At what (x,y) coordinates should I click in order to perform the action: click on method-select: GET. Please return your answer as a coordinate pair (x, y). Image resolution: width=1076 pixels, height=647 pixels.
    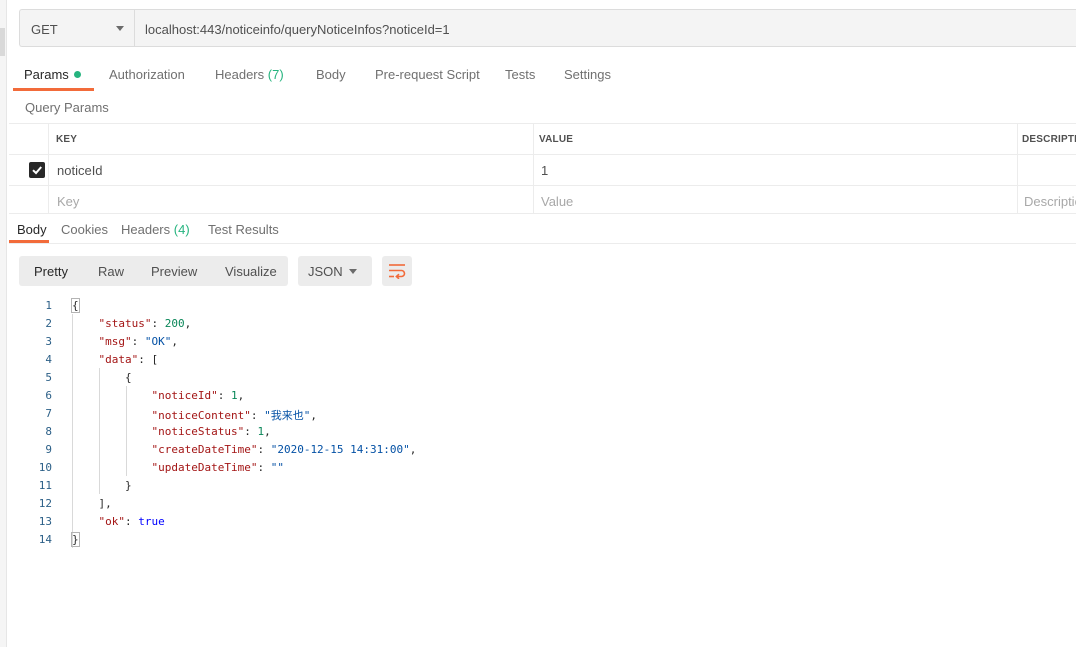
    Looking at the image, I should click on (76, 28).